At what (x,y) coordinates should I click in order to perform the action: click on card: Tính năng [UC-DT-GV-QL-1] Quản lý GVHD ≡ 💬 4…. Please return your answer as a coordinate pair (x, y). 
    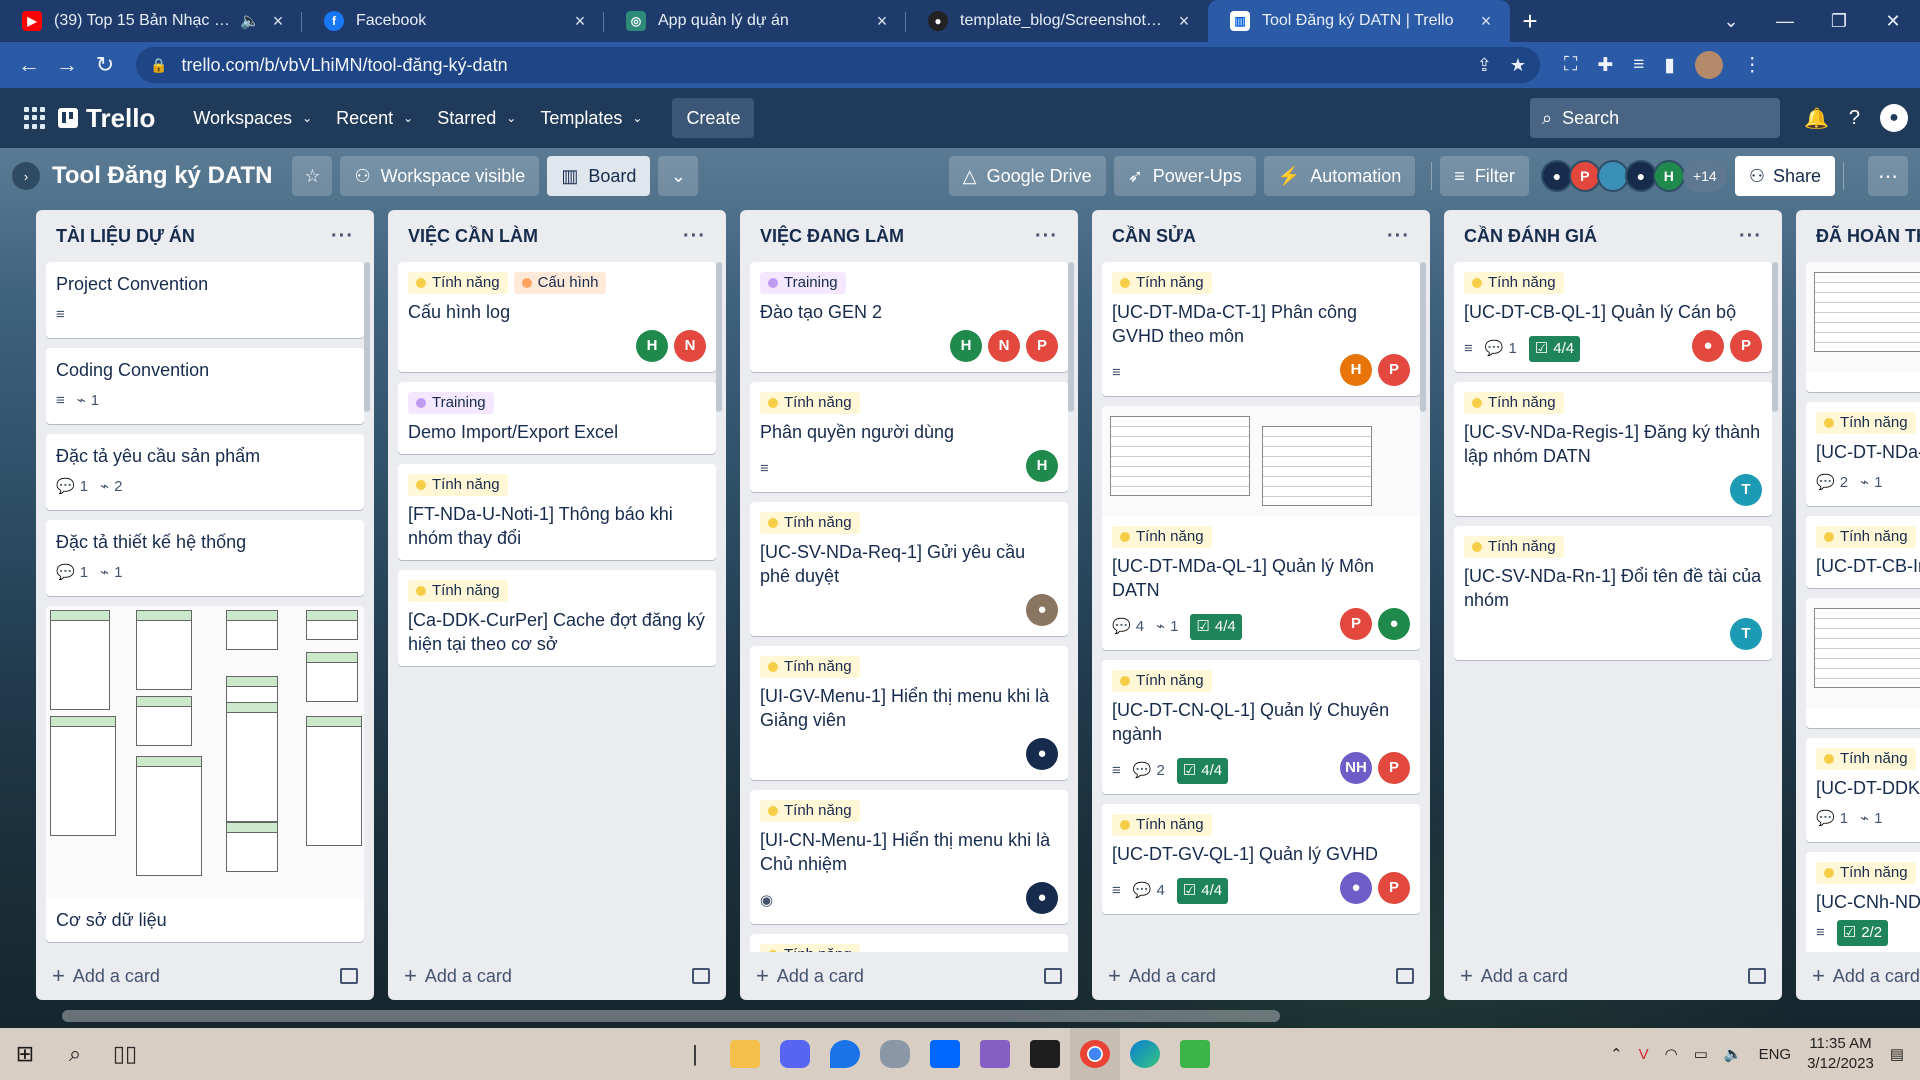
    Looking at the image, I should click on (1261, 859).